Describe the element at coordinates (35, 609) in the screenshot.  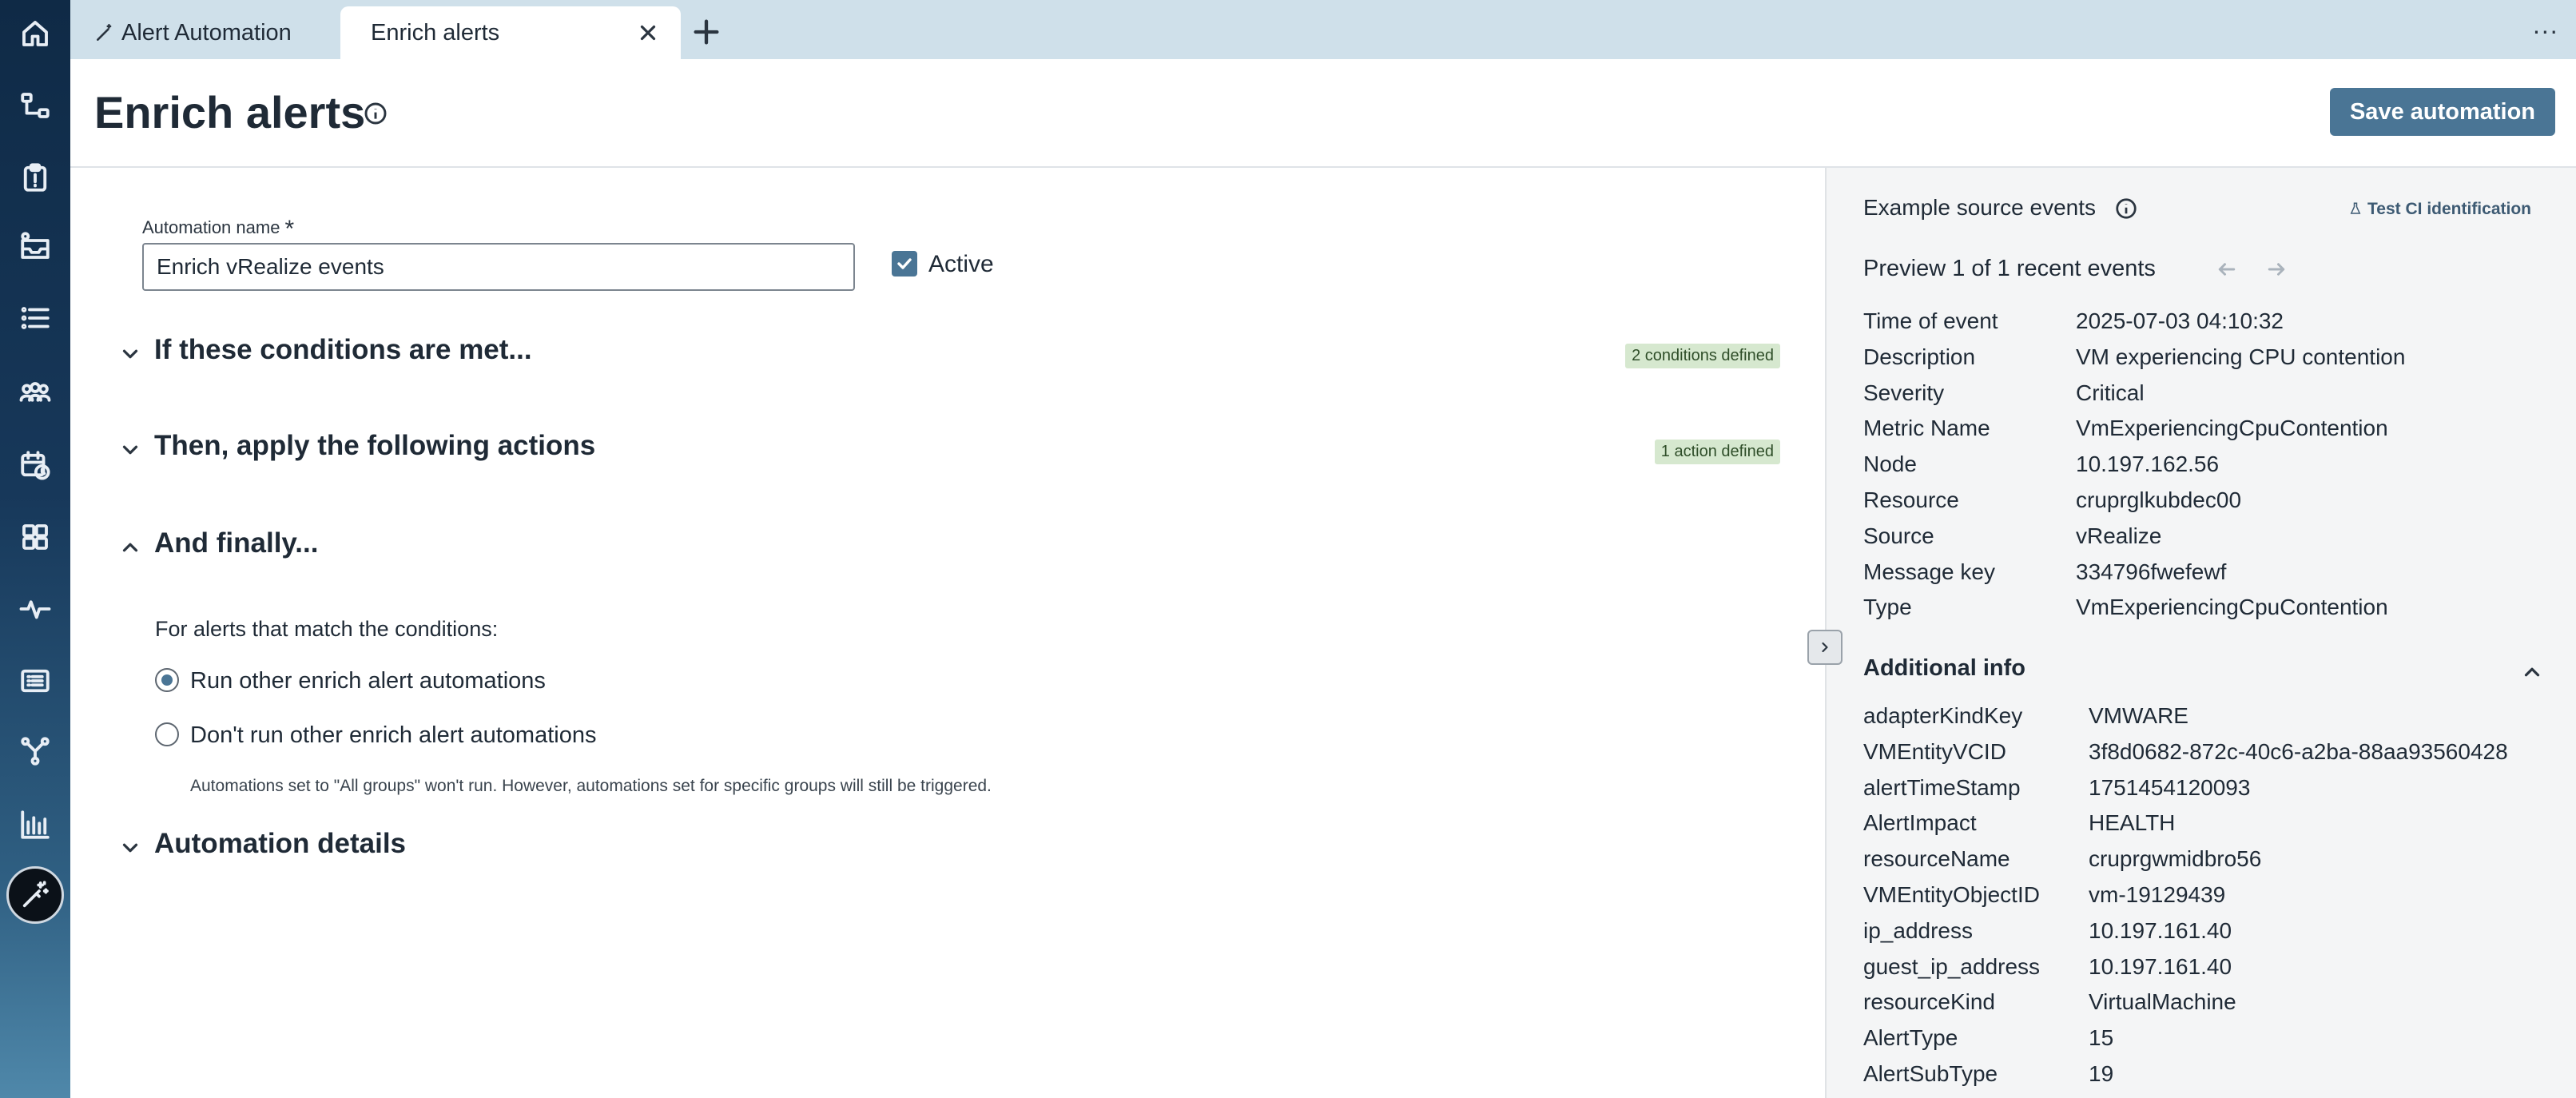
I see `pulse-icon` at that location.